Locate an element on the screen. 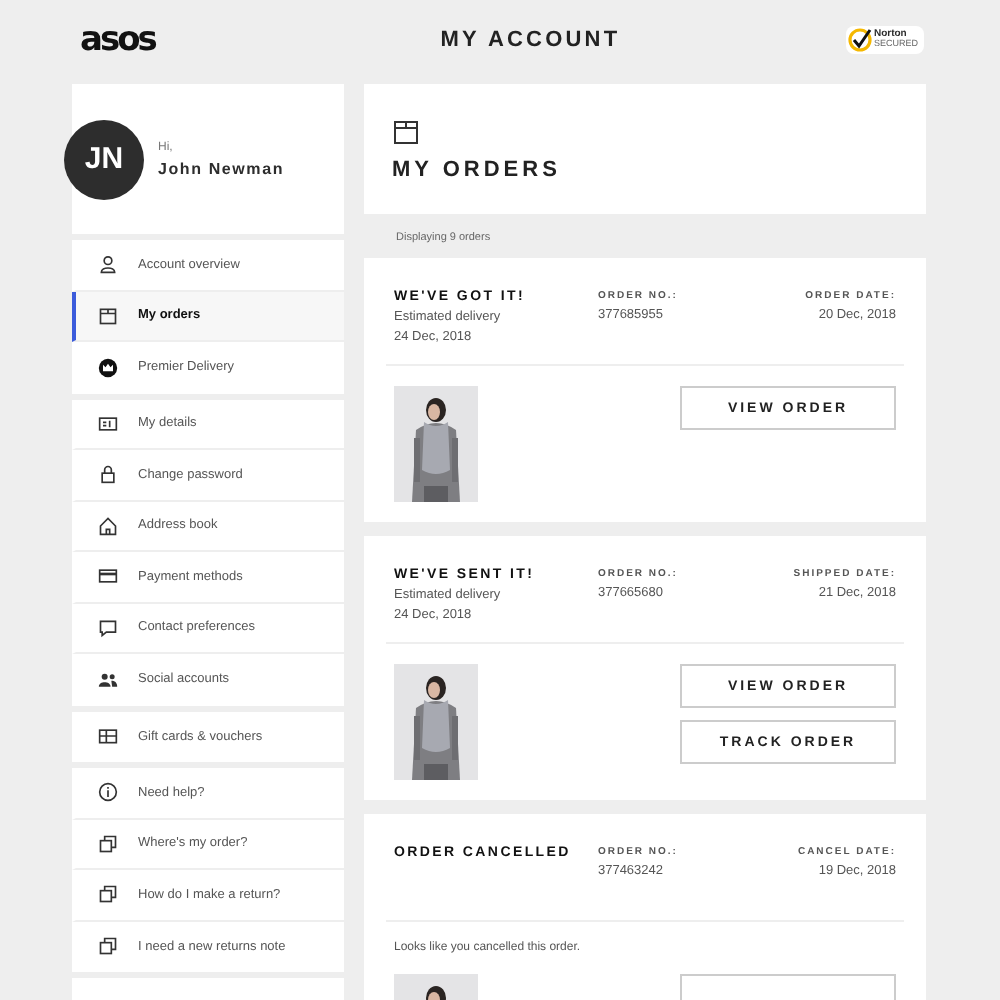 This screenshot has height=1000, width=1000. id-icon is located at coordinates (108, 423).